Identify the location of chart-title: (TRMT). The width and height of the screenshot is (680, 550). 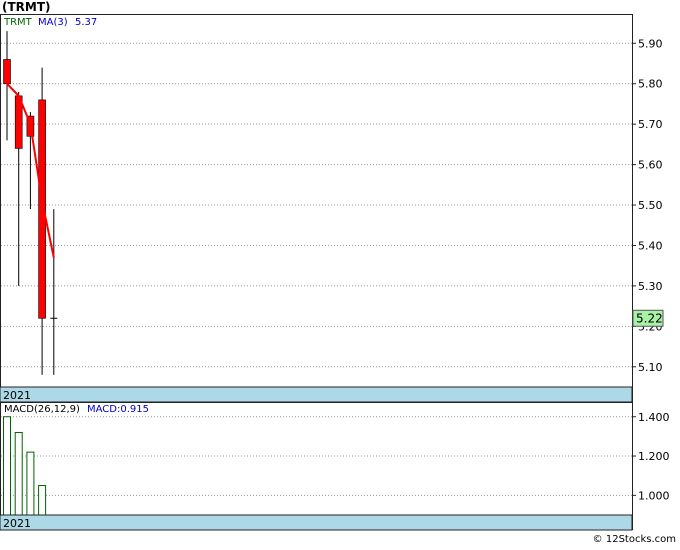
(26, 7).